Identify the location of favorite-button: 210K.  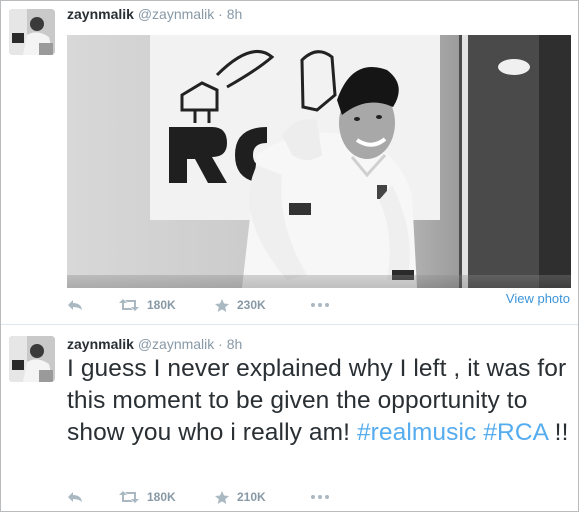
(263, 497).